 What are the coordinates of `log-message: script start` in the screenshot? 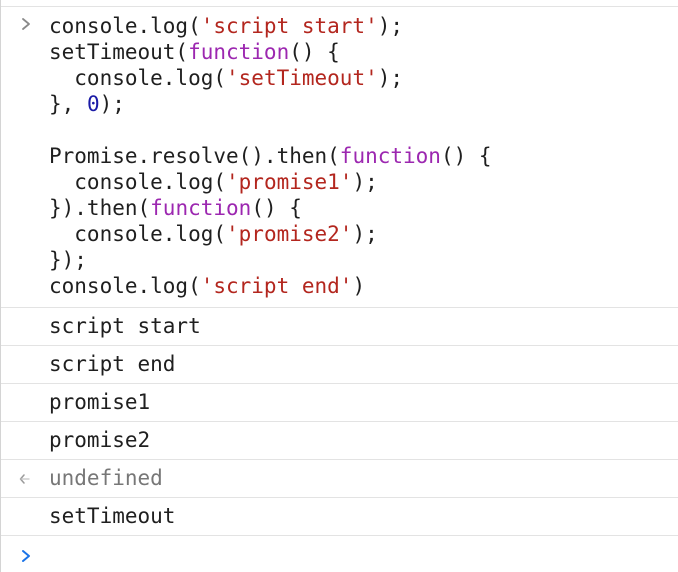 It's located at (125, 326).